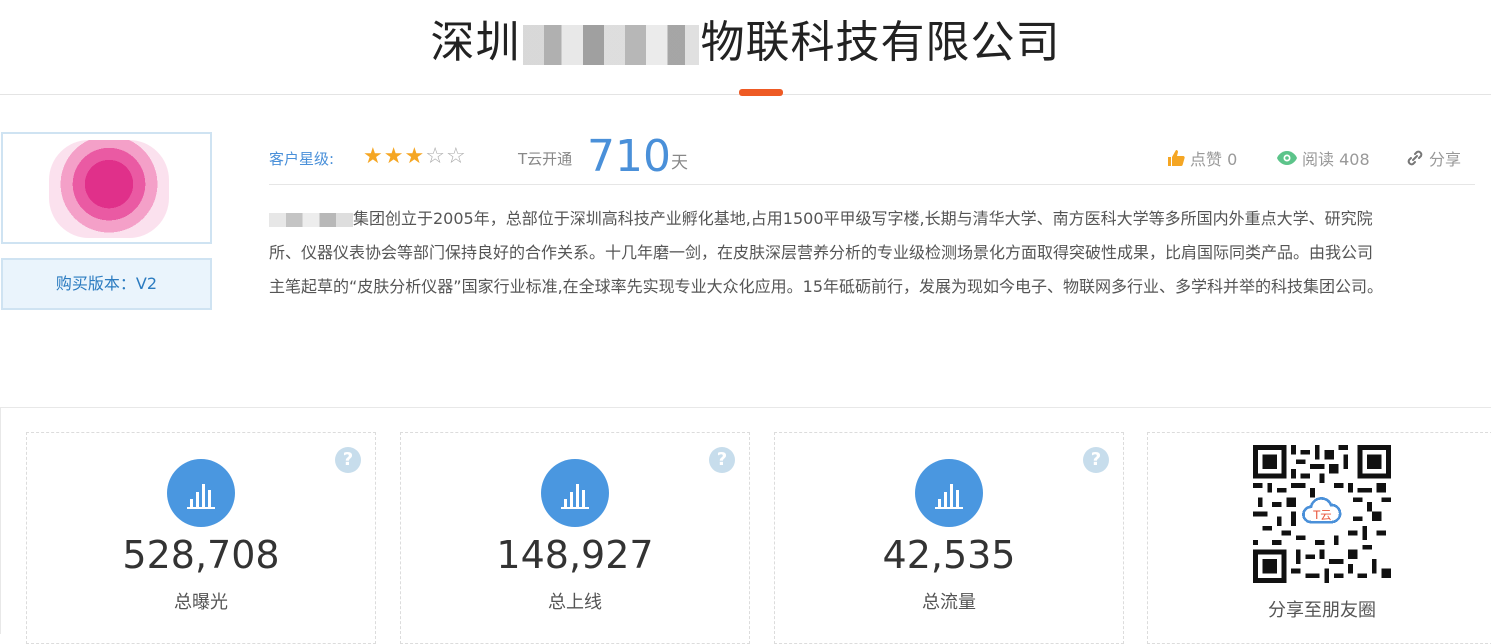 This screenshot has width=1491, height=644. I want to click on read-label: 阅读 408, so click(1336, 159).